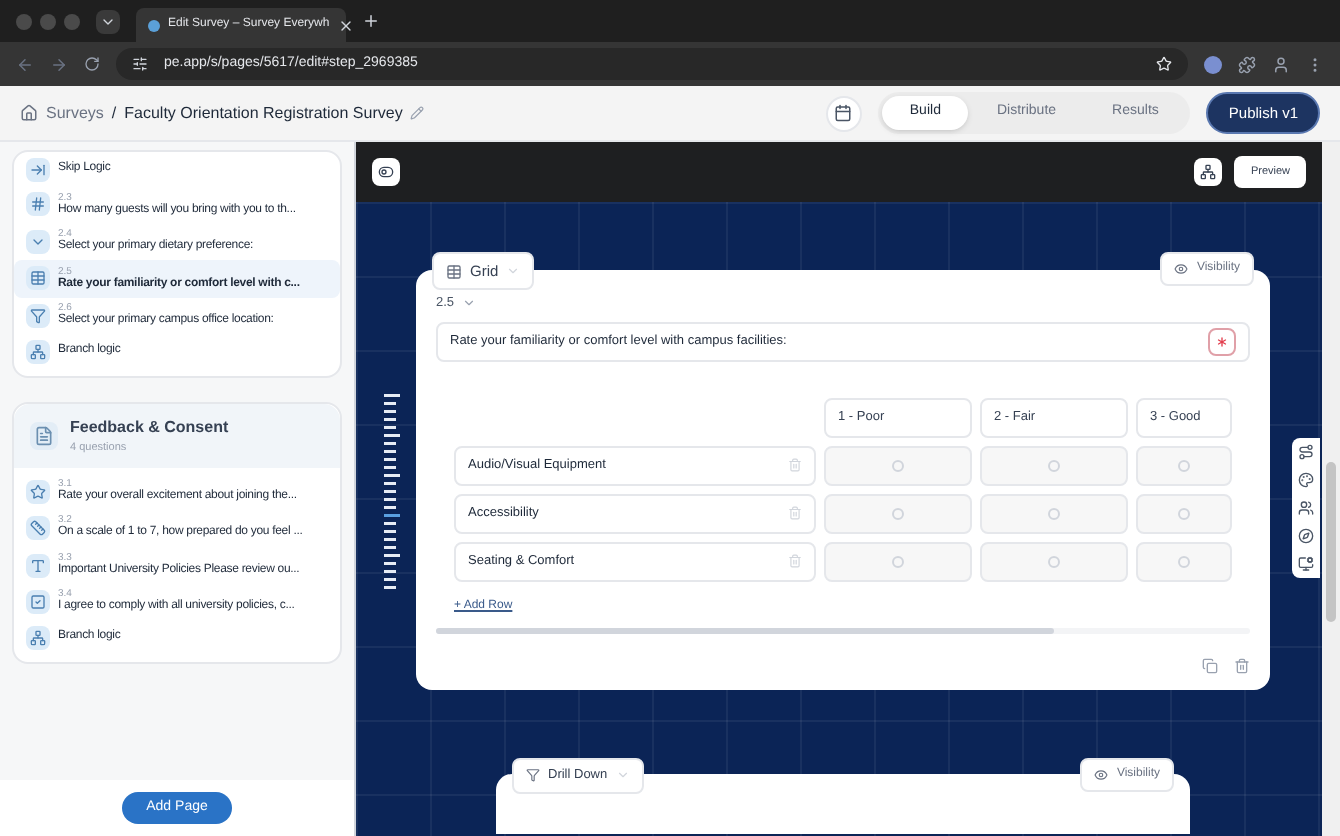 The image size is (1340, 836). Describe the element at coordinates (263, 113) in the screenshot. I see `survey-title: Faculty Orientation Registration Survey` at that location.